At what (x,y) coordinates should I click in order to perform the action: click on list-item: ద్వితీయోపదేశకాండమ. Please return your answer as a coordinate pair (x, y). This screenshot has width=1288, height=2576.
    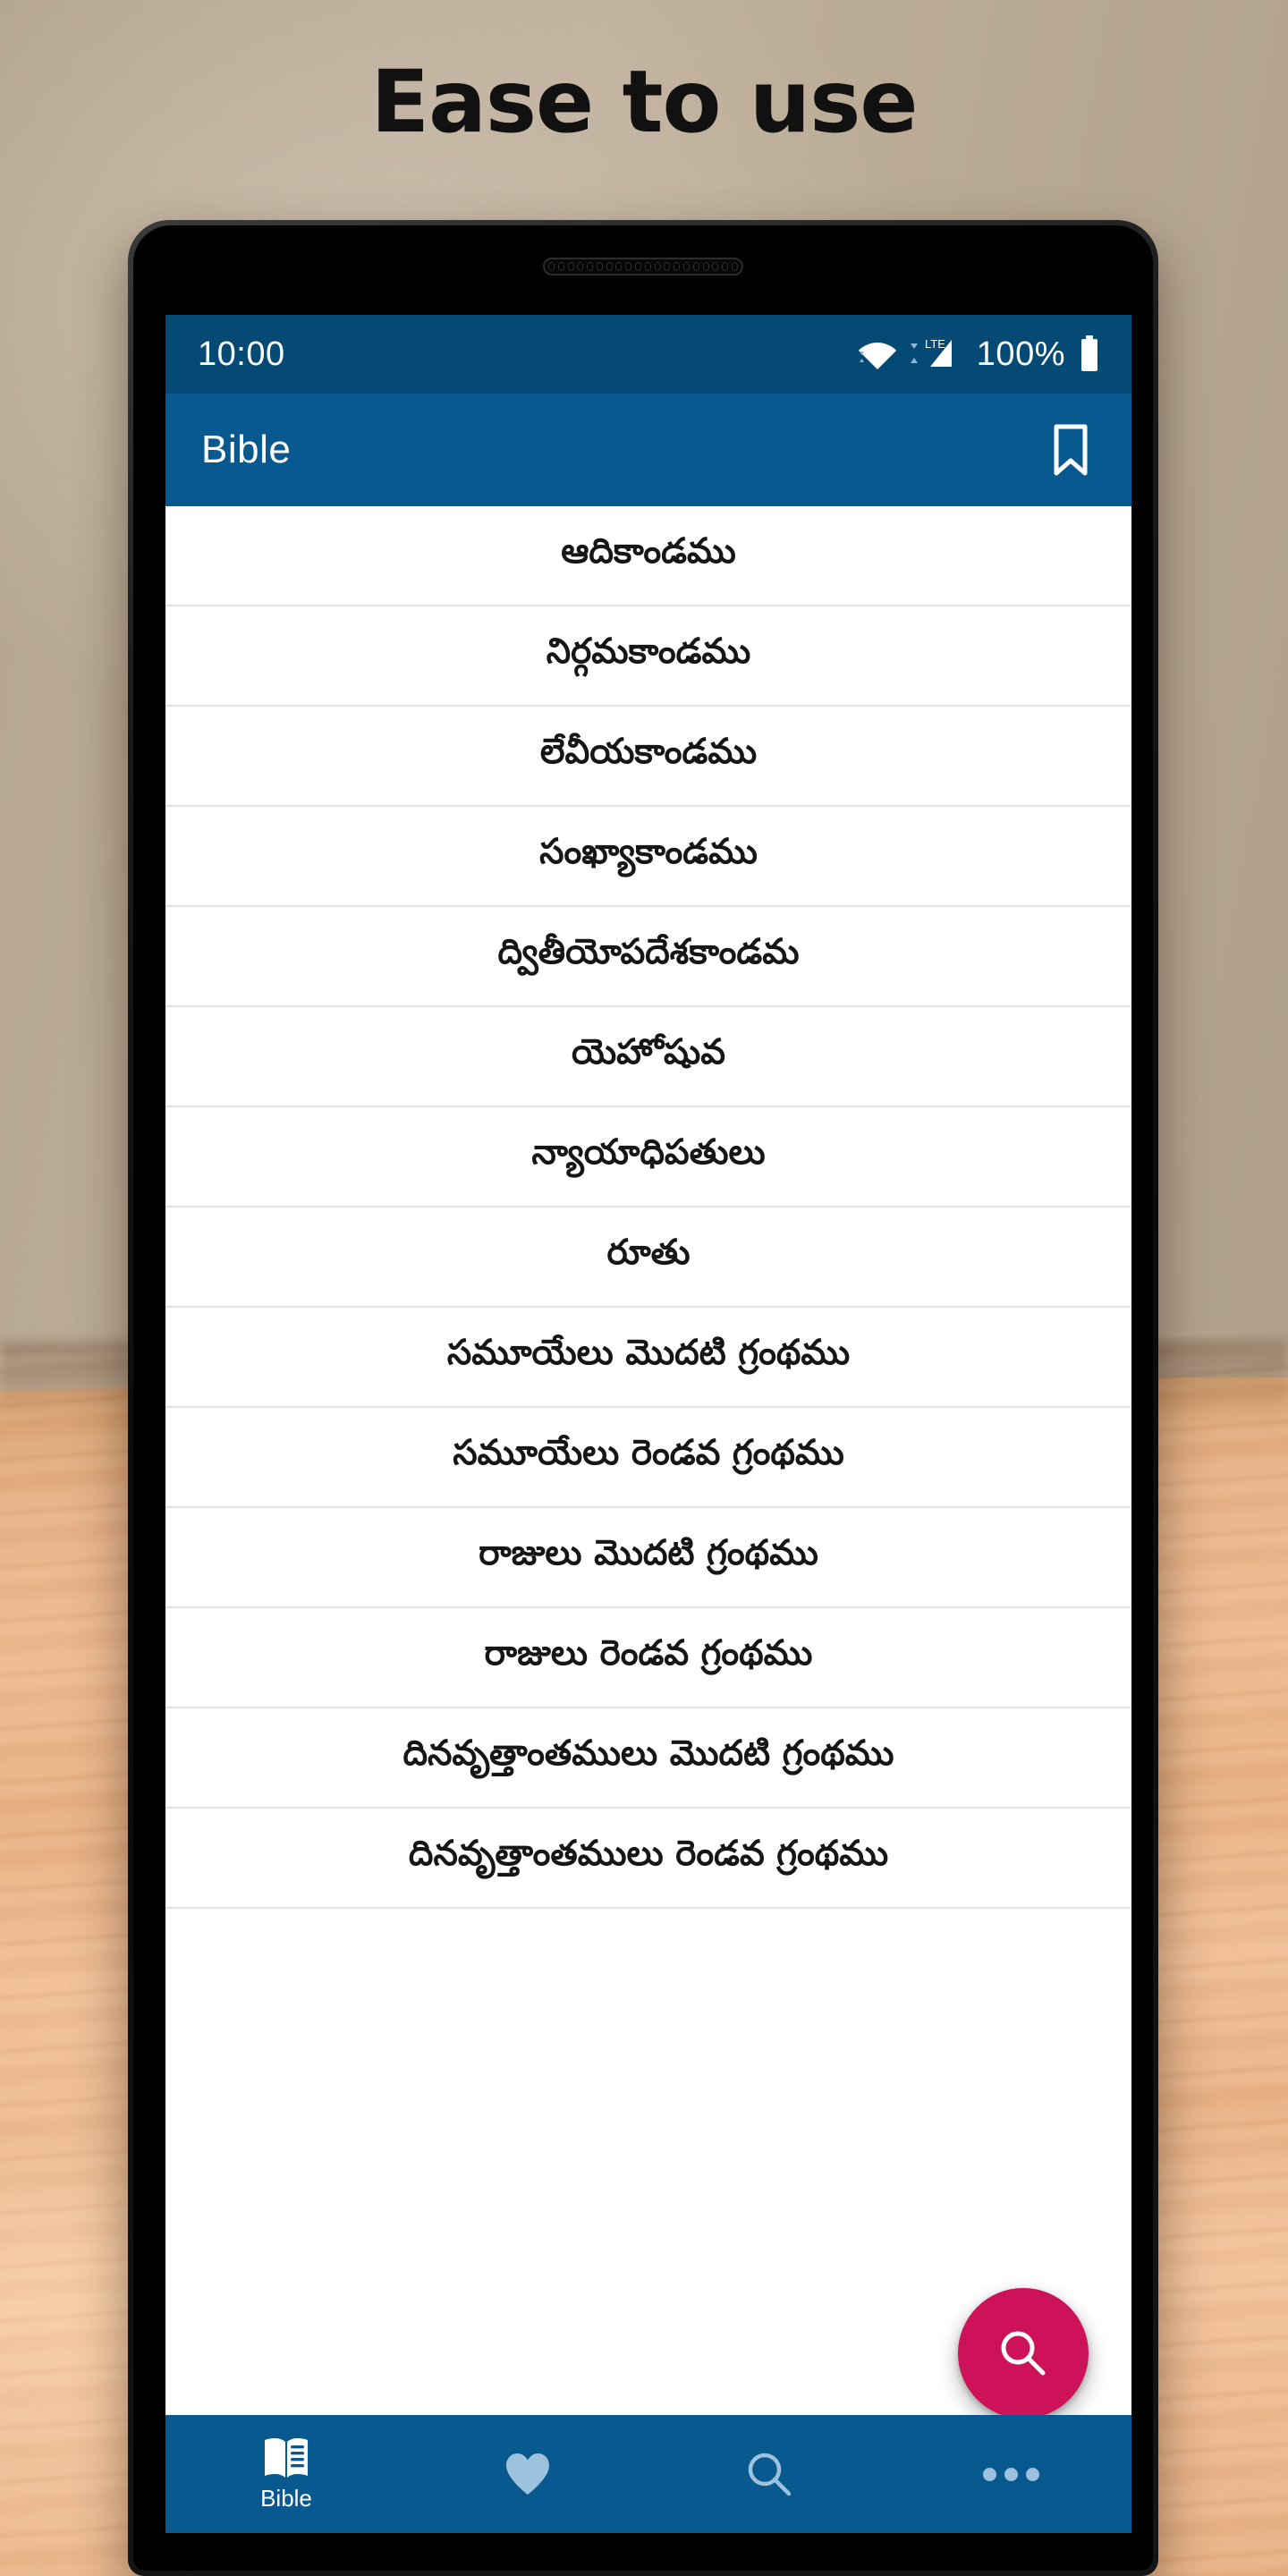
    Looking at the image, I should click on (648, 957).